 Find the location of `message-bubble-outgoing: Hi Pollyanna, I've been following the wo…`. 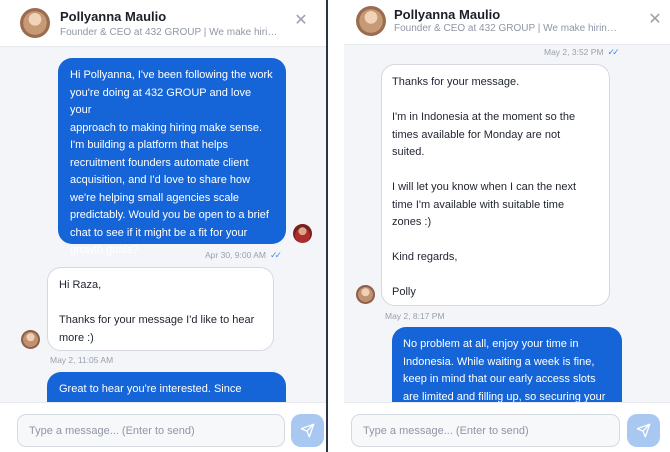

message-bubble-outgoing: Hi Pollyanna, I've been following the wo… is located at coordinates (172, 157).